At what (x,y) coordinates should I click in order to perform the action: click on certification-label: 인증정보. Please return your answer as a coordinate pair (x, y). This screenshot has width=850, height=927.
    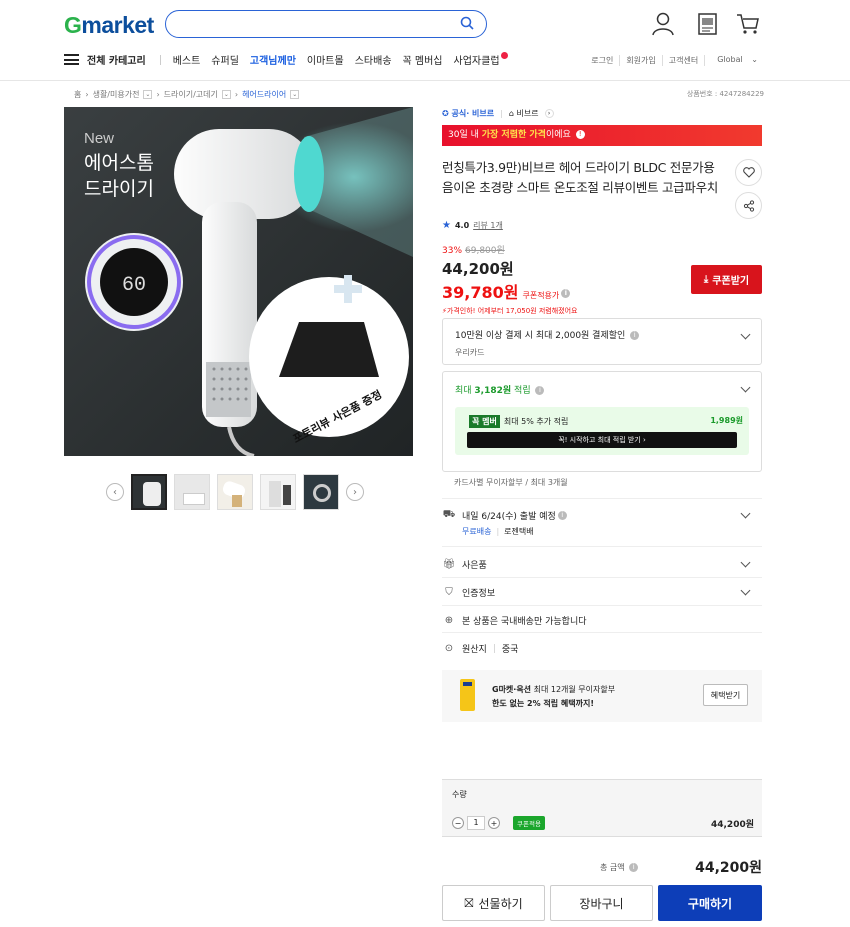
    Looking at the image, I should click on (479, 594).